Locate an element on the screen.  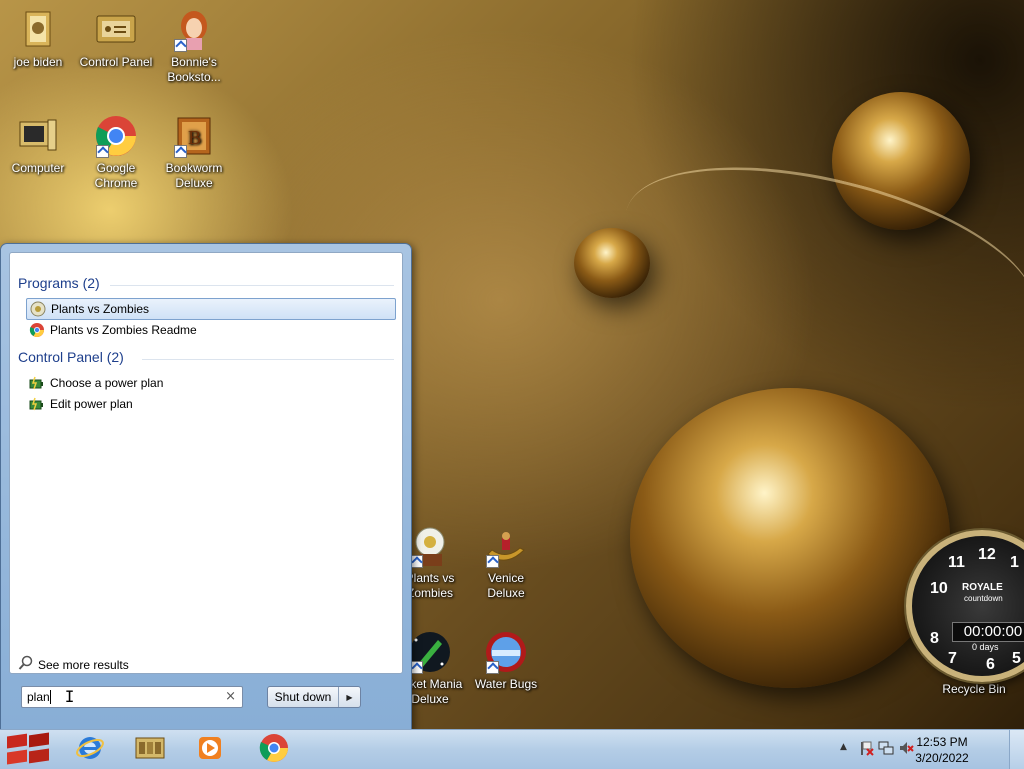
taskbar-file-explorer is located at coordinates (150, 749).